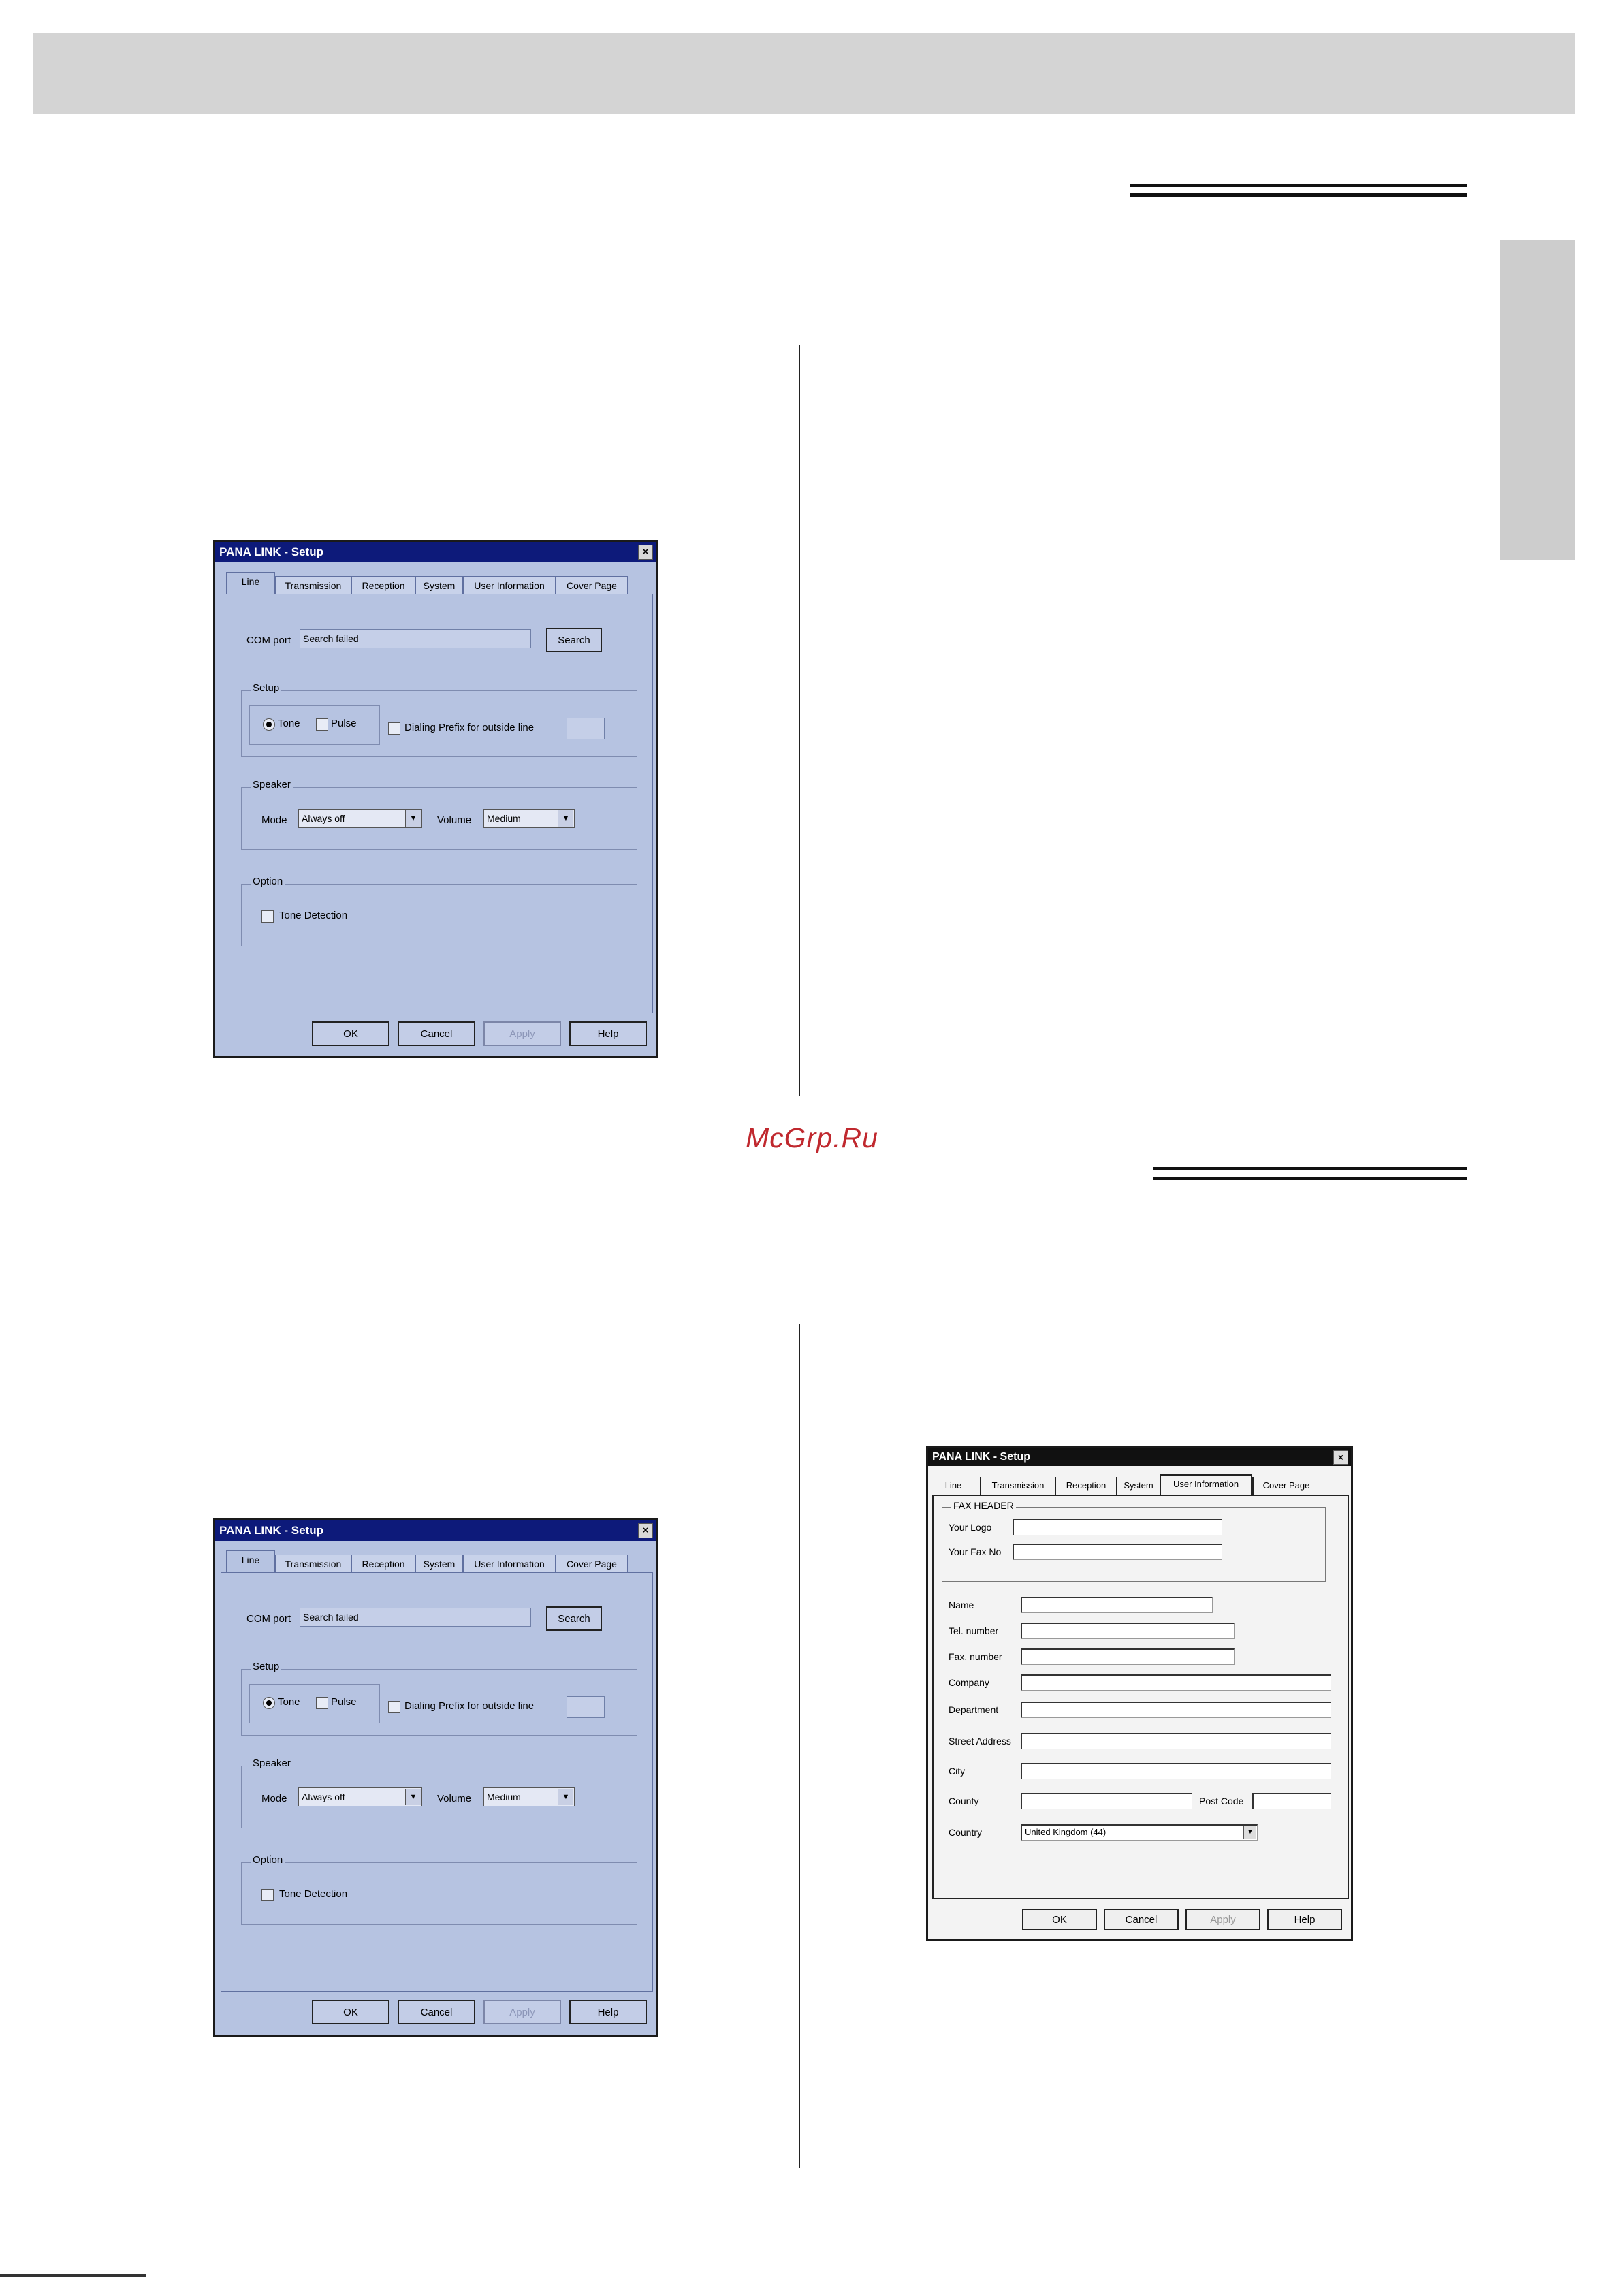 The image size is (1624, 2294). What do you see at coordinates (504, 1796) in the screenshot?
I see `volume-value: Medium` at bounding box center [504, 1796].